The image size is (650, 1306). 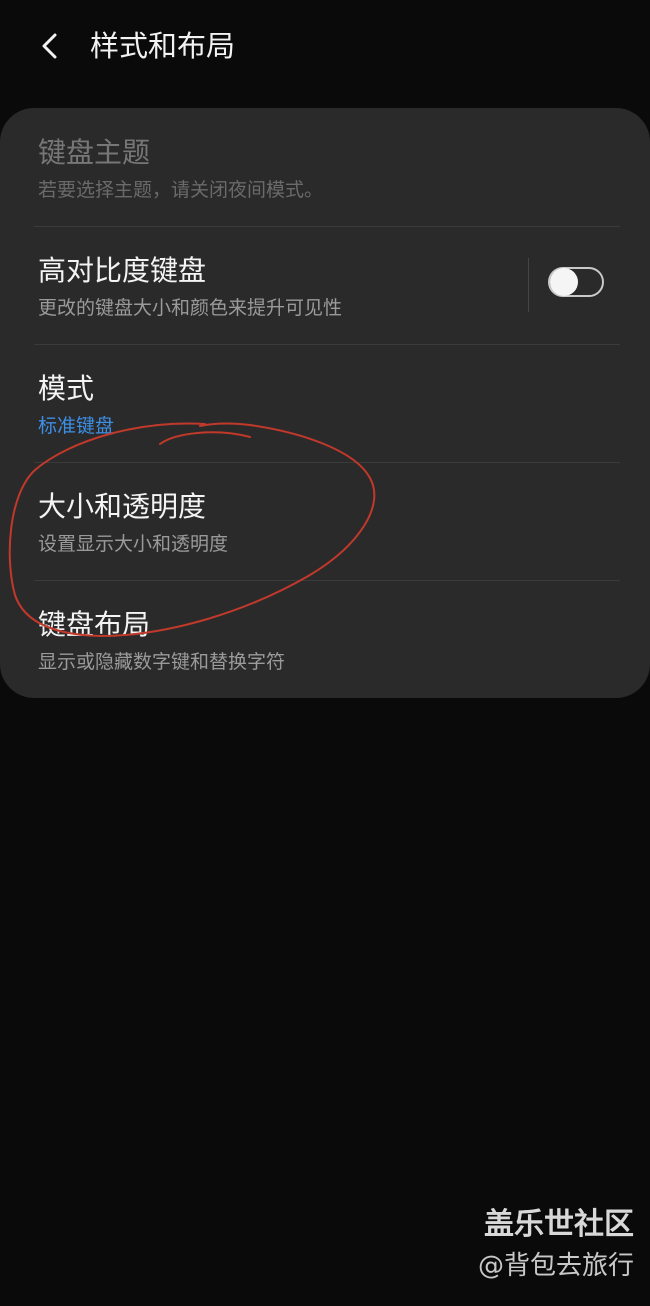 I want to click on watermark-user: @背包去旅行, so click(x=555, y=1266).